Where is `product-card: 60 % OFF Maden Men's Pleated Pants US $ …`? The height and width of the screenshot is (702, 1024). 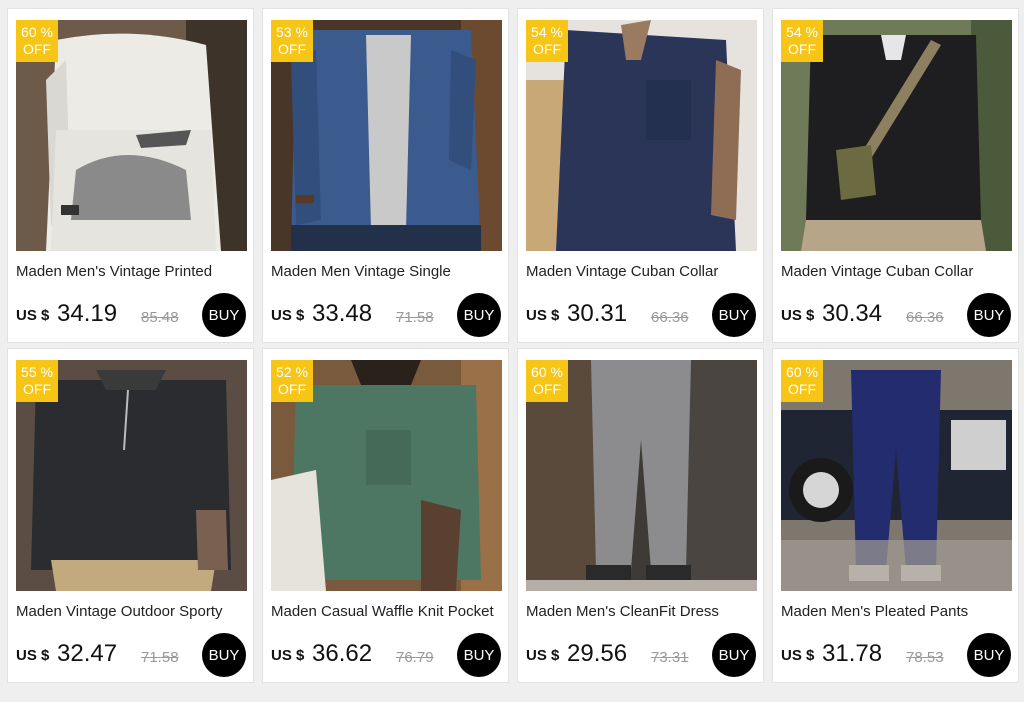
product-card: 60 % OFF Maden Men's Pleated Pants US $ … is located at coordinates (895, 515).